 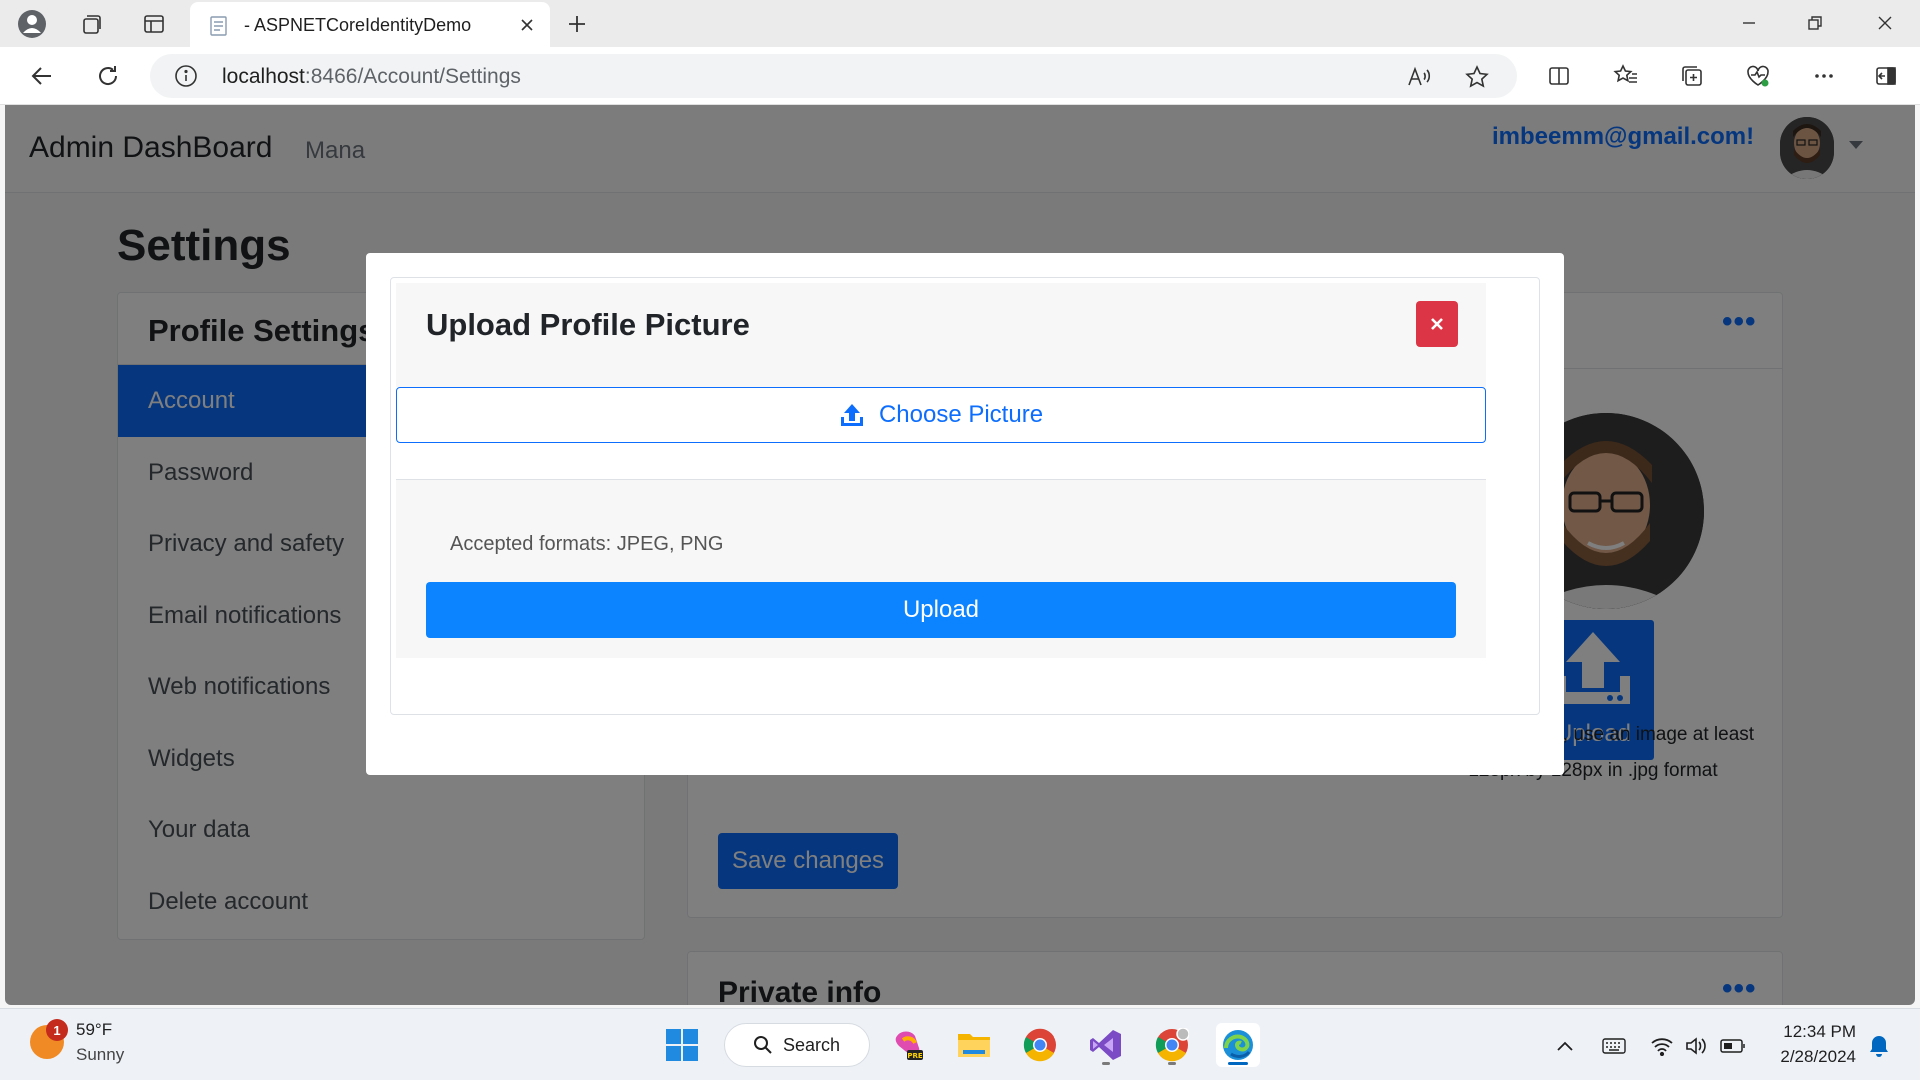 I want to click on sidebar-toggle-icon, so click(x=1886, y=76).